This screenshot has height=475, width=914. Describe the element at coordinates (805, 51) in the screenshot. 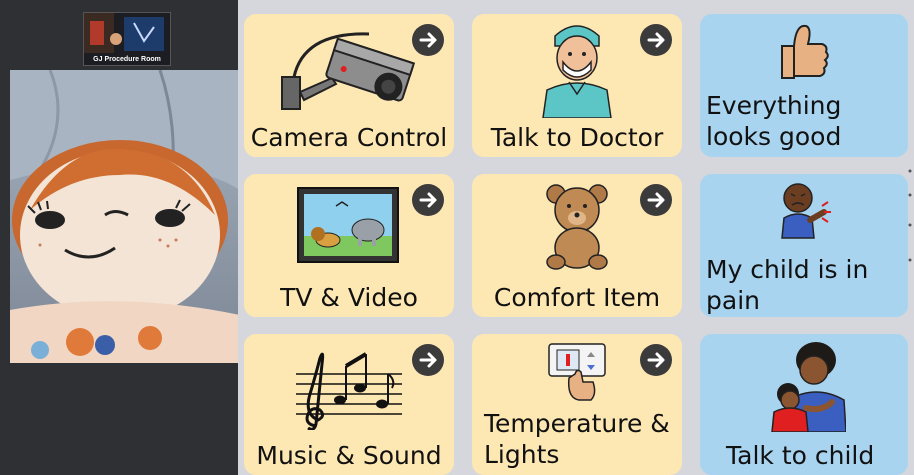

I see `thumbs-up-icon` at that location.